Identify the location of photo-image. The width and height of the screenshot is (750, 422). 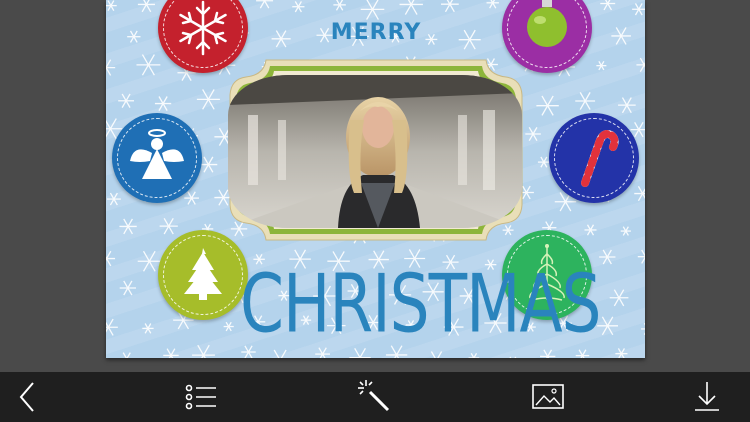
(375, 151).